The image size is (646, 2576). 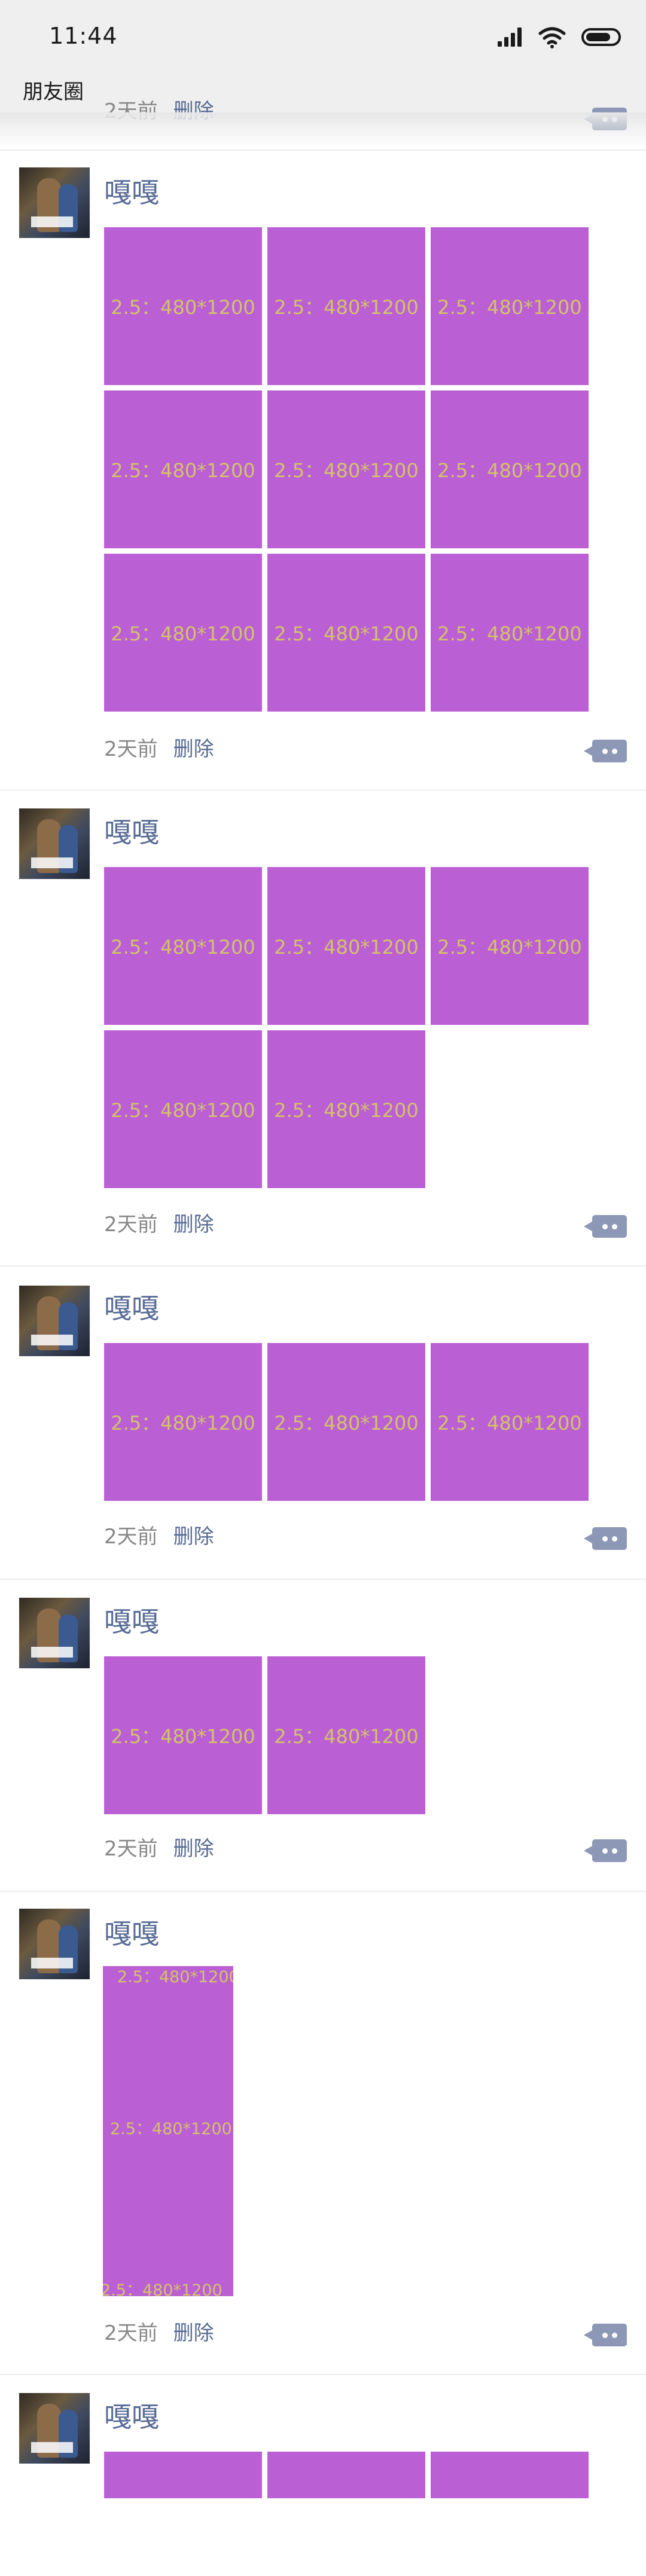 I want to click on status-time: 11:44, so click(x=83, y=36).